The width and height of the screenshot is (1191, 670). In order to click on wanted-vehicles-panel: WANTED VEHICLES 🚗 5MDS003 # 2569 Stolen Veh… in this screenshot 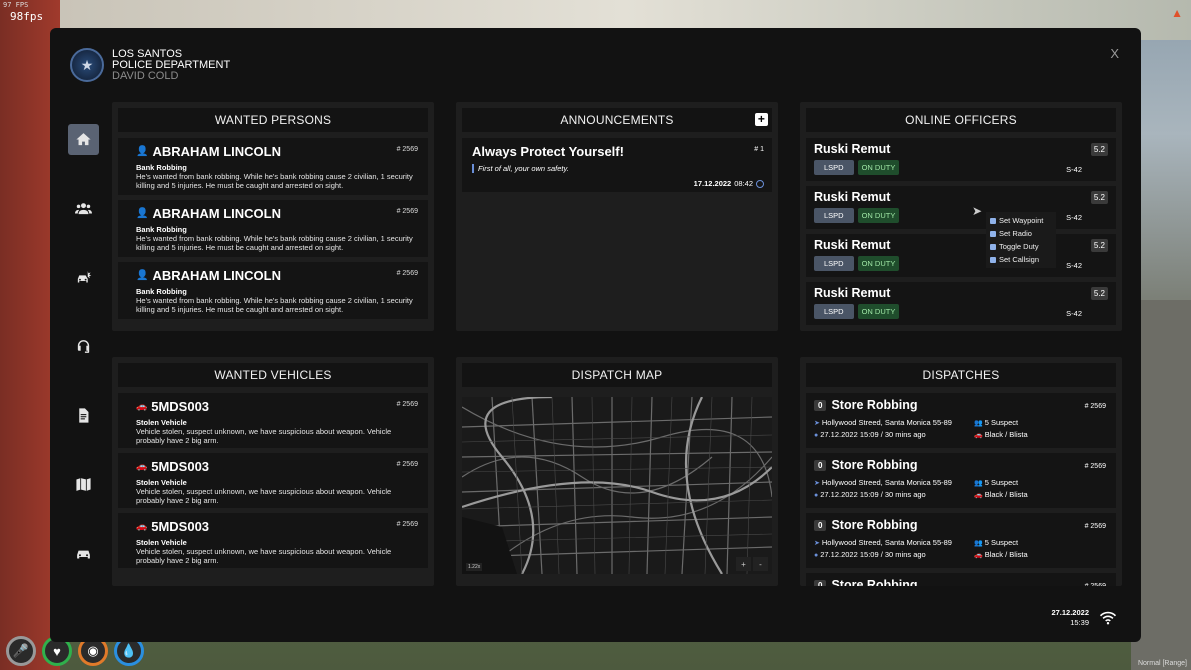, I will do `click(273, 471)`.